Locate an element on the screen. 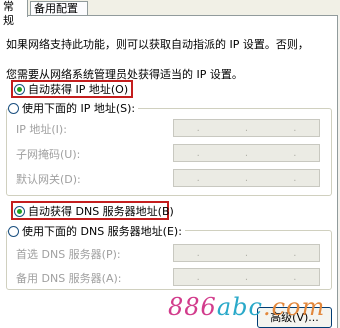 The image size is (340, 328). ip-auto-radio is located at coordinates (19, 89).